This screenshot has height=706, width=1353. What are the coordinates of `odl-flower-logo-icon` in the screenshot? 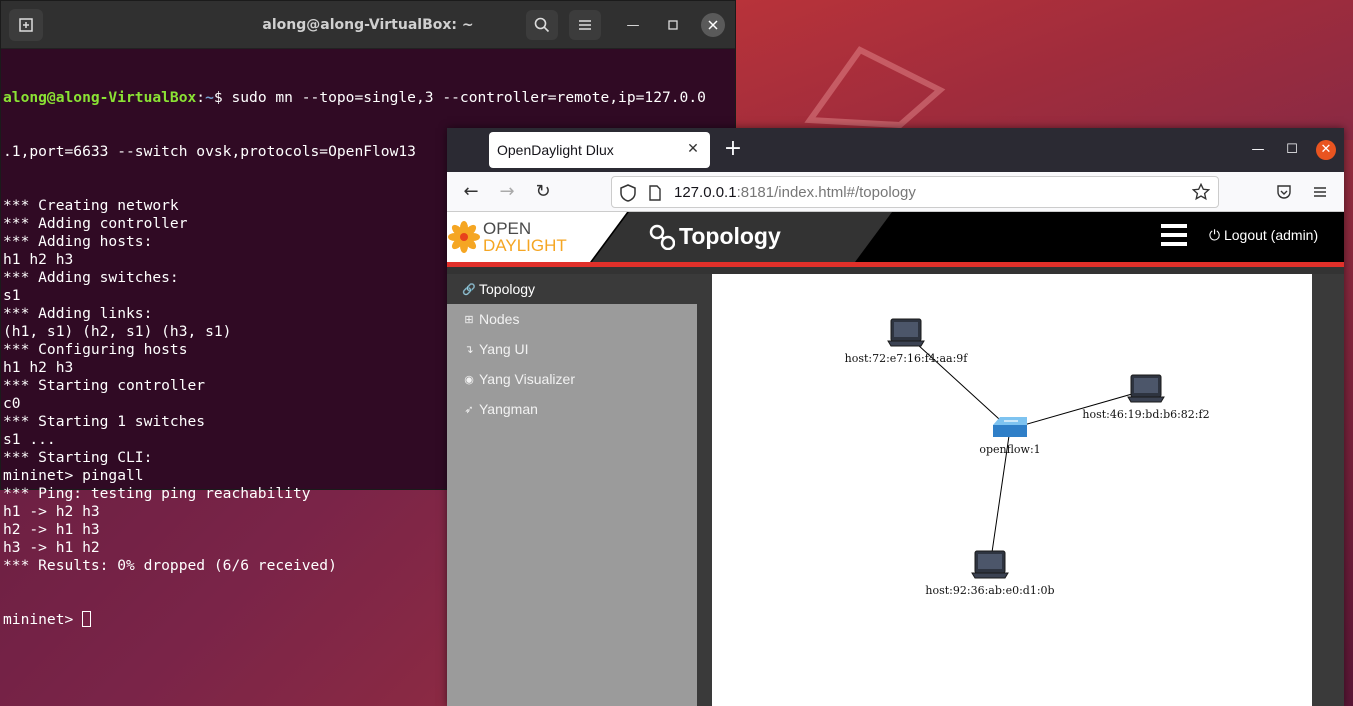 It's located at (464, 237).